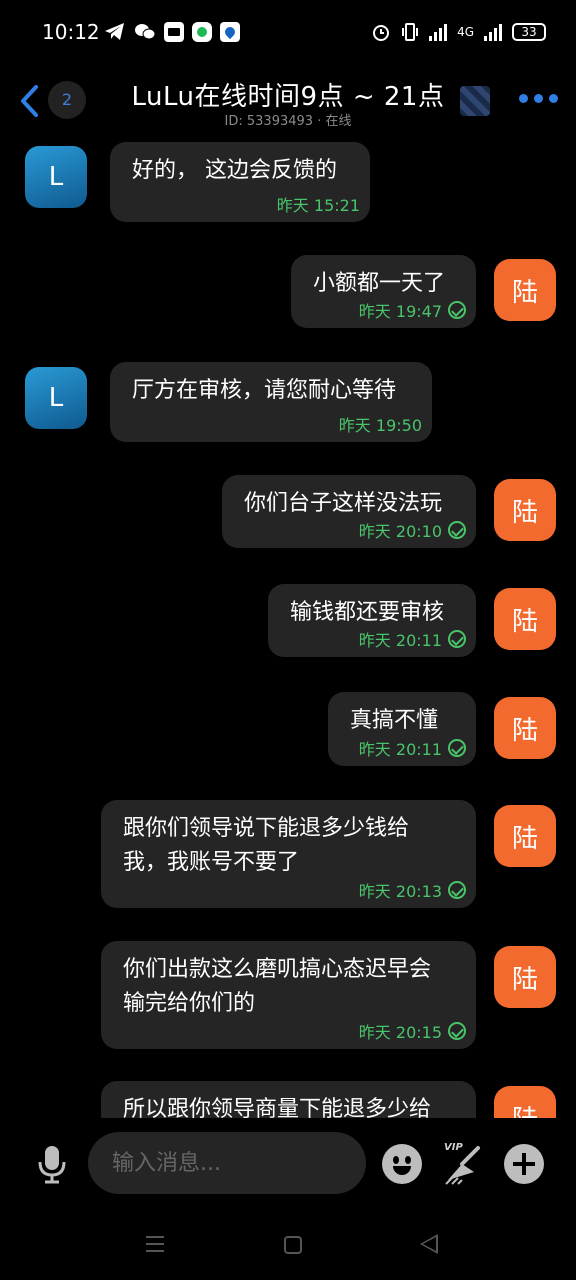 This screenshot has width=576, height=1280. I want to click on message-time: 昨天 19:50, so click(380, 425).